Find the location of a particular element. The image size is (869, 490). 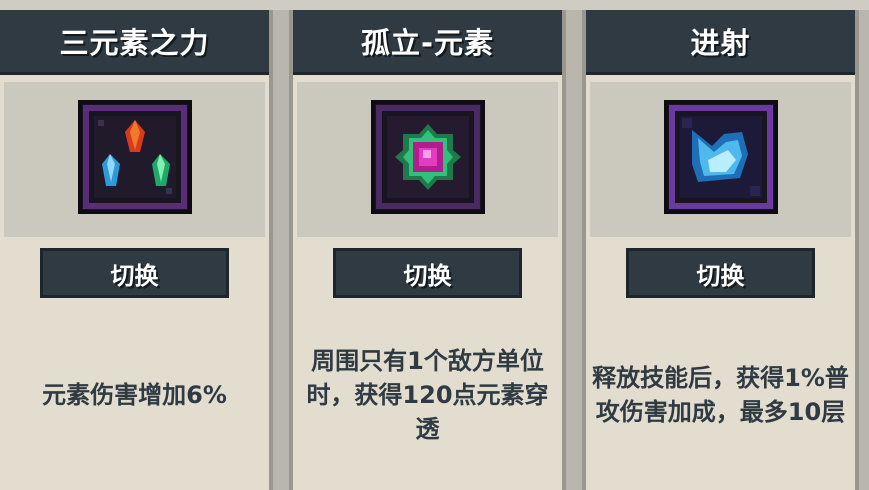

card-title: 孤立-元素 is located at coordinates (427, 43).